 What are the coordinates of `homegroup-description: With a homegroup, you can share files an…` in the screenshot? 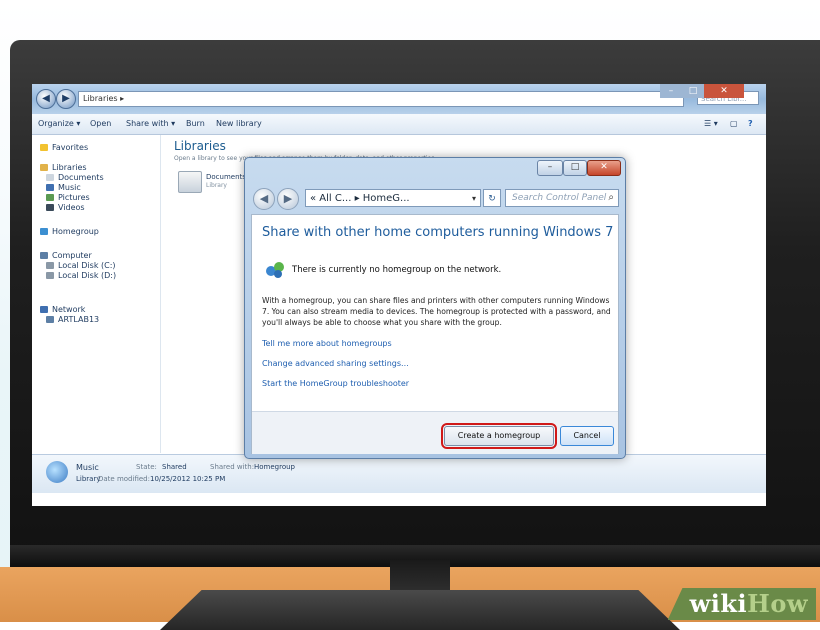 It's located at (436, 311).